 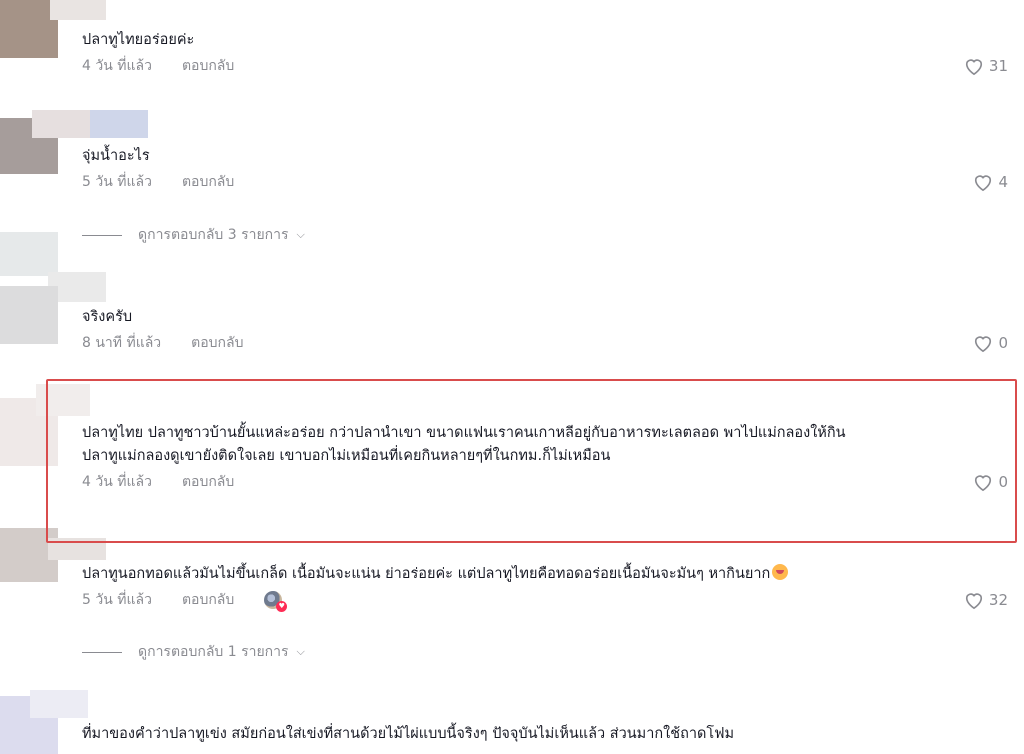 What do you see at coordinates (998, 600) in the screenshot?
I see `like-count: 32` at bounding box center [998, 600].